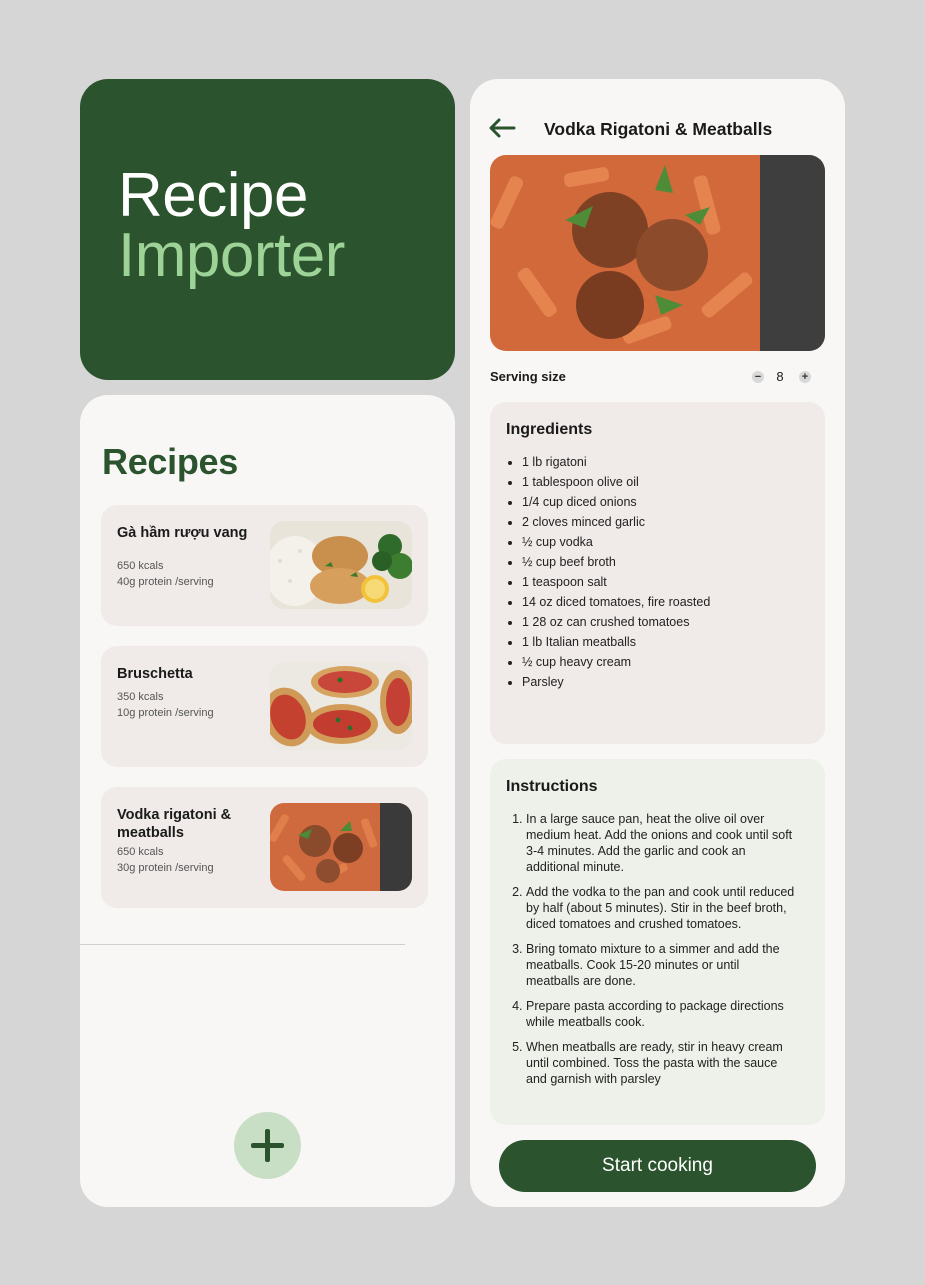 This screenshot has width=925, height=1285. I want to click on recipe-kcals: 350 kcals, so click(140, 697).